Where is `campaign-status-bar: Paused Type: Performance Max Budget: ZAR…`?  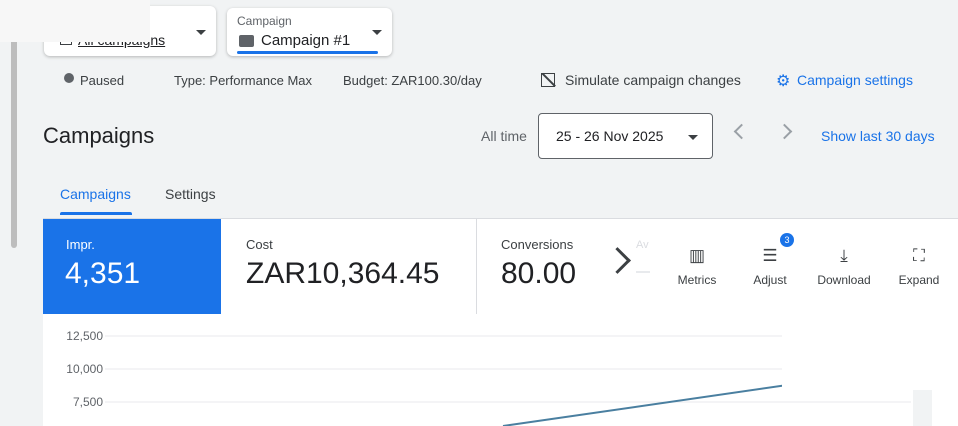 campaign-status-bar: Paused Type: Performance Max Budget: ZAR… is located at coordinates (479, 81).